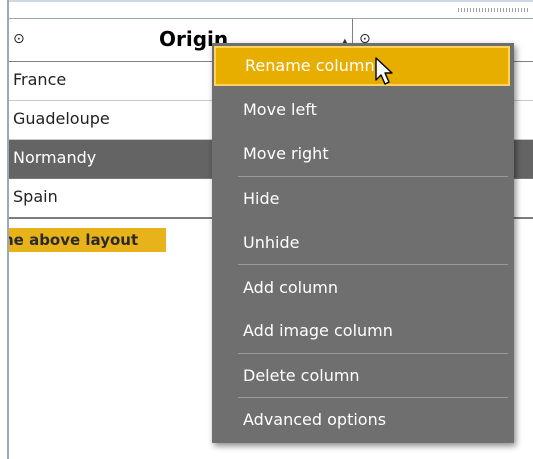  What do you see at coordinates (363, 154) in the screenshot?
I see `menu-item-move-right: Move right` at bounding box center [363, 154].